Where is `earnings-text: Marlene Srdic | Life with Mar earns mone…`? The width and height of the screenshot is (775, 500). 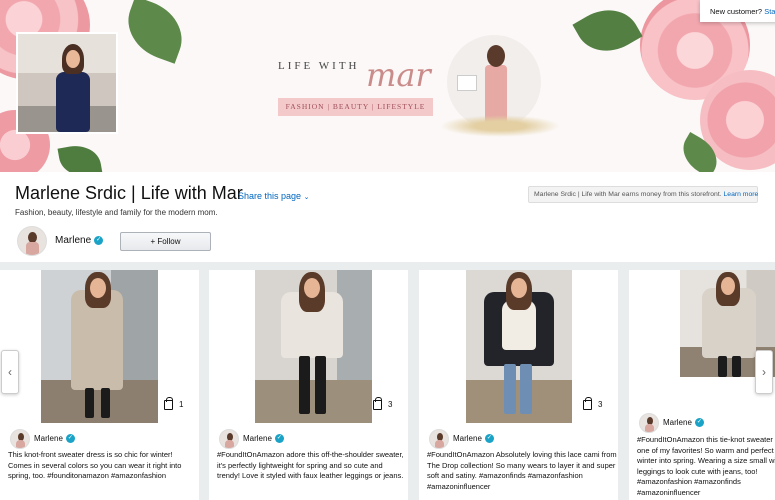
earnings-text: Marlene Srdic | Life with Mar earns mone… is located at coordinates (628, 194).